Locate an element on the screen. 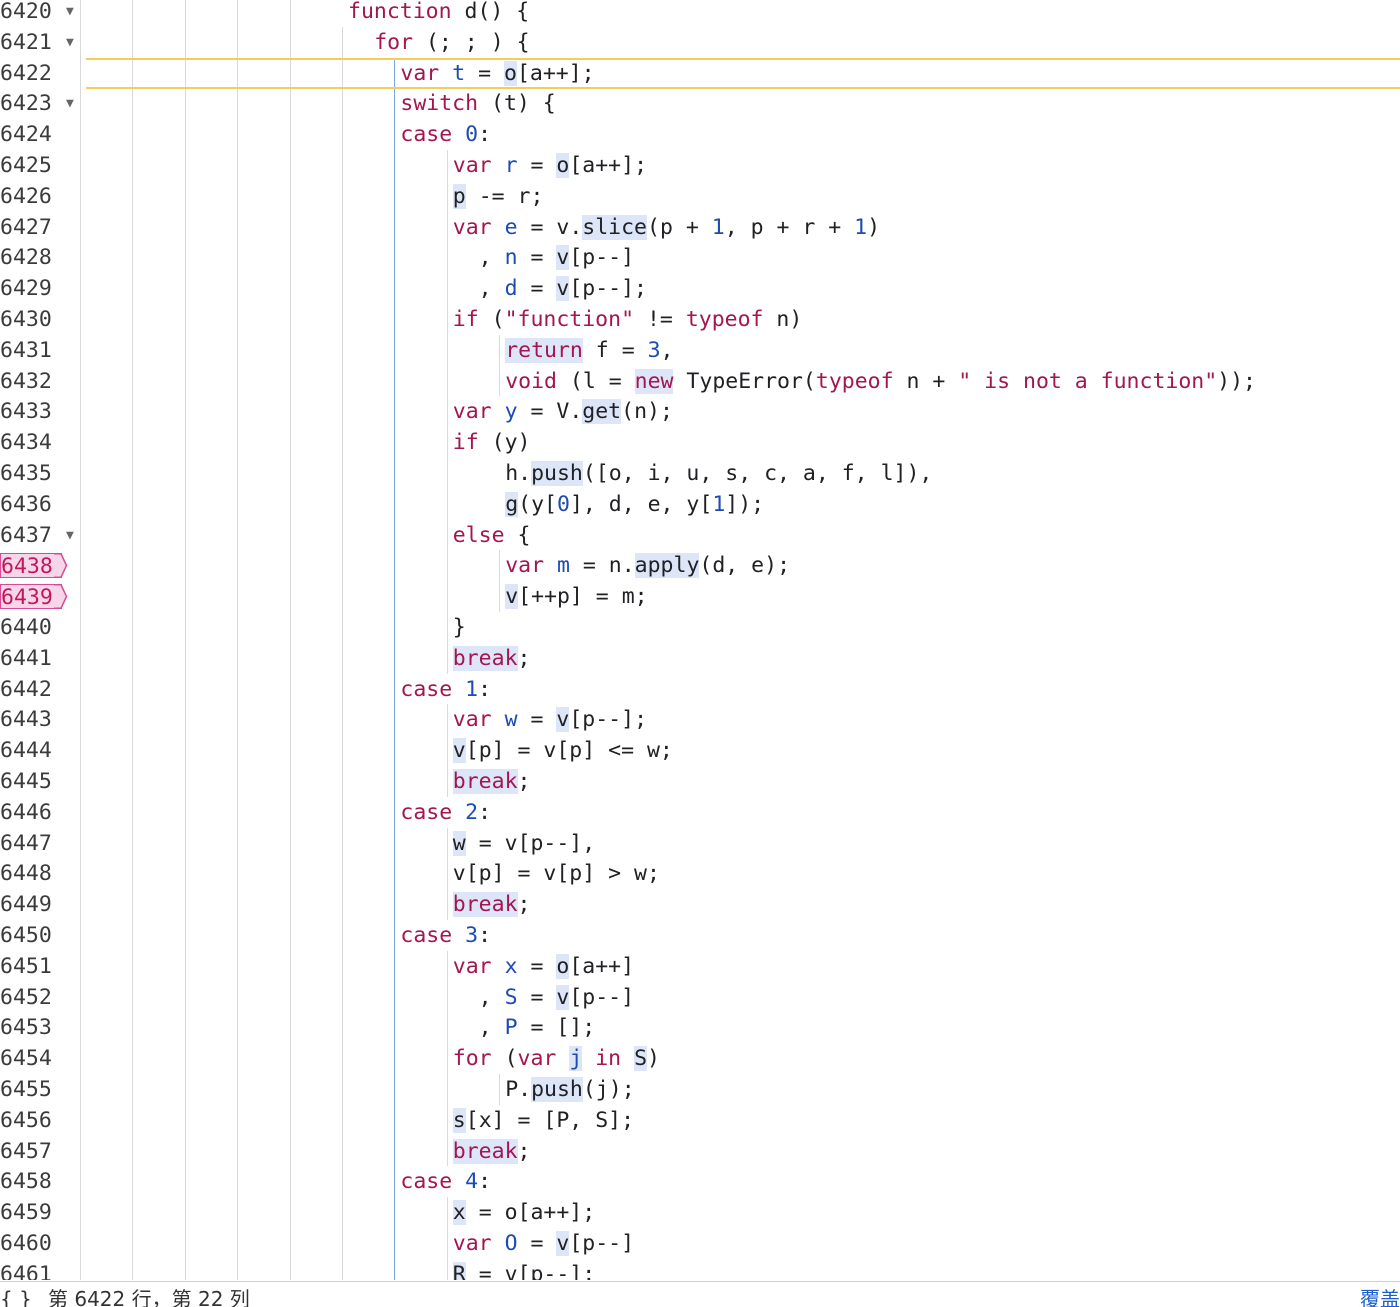  code-line: 6457 break; is located at coordinates (700, 1151).